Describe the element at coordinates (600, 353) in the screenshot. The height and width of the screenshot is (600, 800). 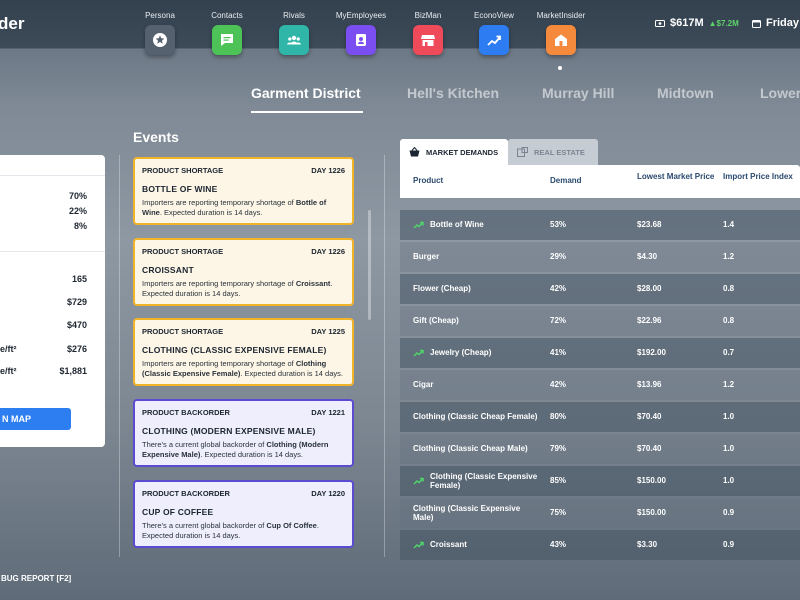
I see `table-row: Jewelry (Cheap) 41% $192.00 0.7` at that location.